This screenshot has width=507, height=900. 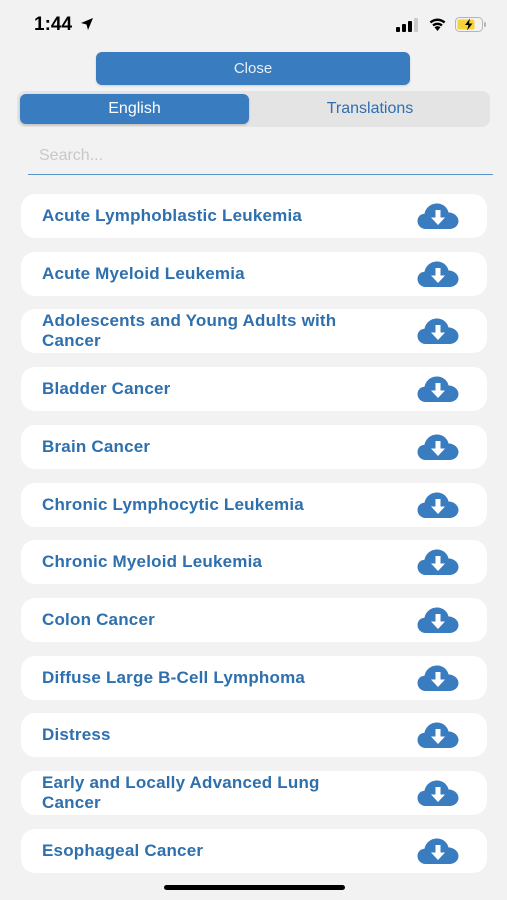 I want to click on battery-charging-icon, so click(x=470, y=24).